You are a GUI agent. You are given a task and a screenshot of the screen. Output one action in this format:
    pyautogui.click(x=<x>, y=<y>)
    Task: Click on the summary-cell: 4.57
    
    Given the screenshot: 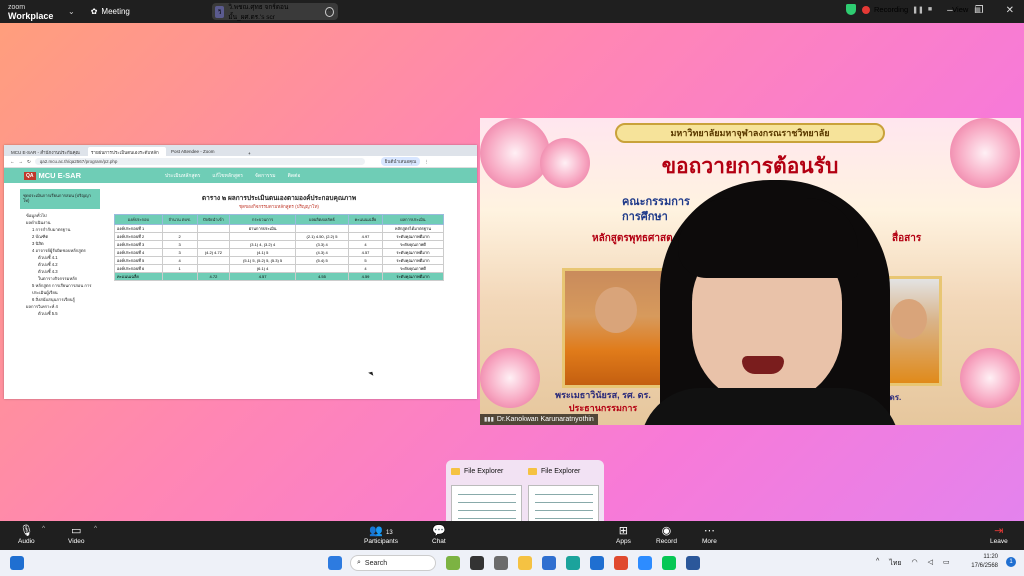 What is the action you would take?
    pyautogui.click(x=262, y=276)
    